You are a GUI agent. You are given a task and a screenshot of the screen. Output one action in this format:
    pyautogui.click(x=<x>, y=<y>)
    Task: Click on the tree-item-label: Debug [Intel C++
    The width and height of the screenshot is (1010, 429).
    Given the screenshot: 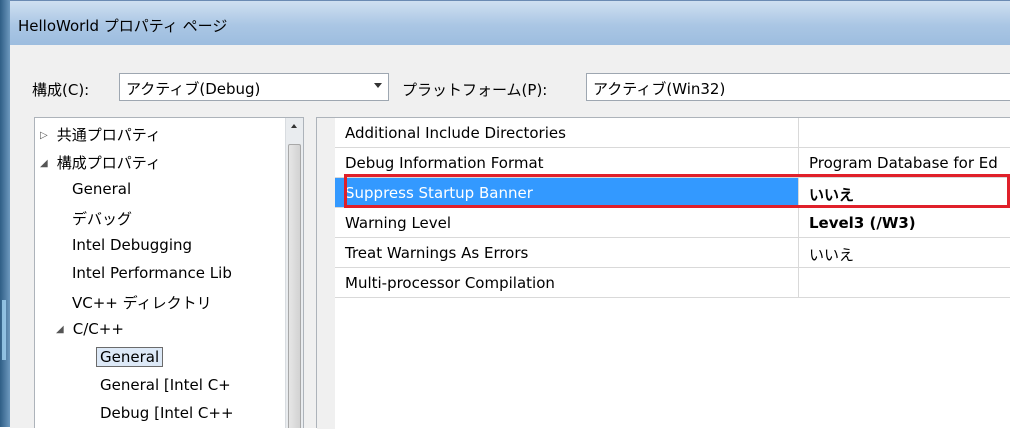 What is the action you would take?
    pyautogui.click(x=167, y=413)
    